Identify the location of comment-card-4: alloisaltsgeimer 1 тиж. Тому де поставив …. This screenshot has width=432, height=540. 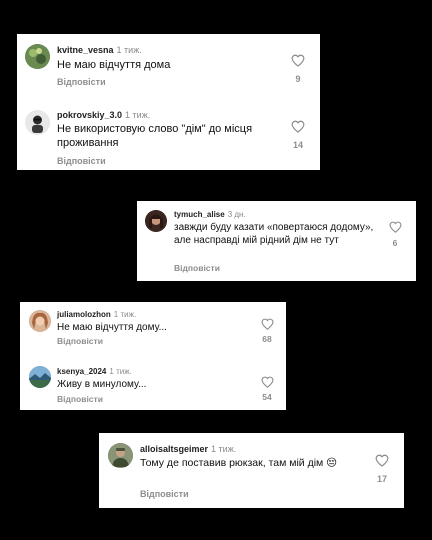
(251, 470).